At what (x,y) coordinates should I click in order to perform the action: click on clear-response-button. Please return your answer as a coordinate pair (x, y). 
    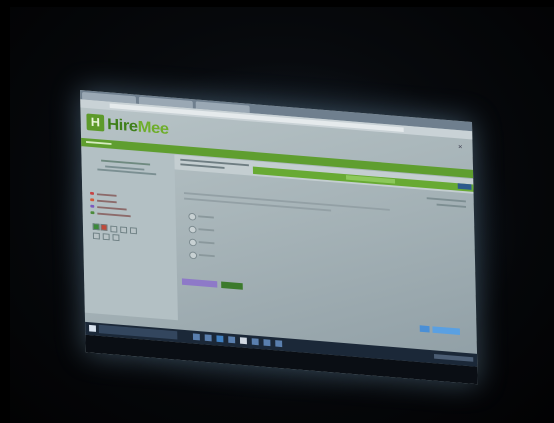
    Looking at the image, I should click on (232, 285).